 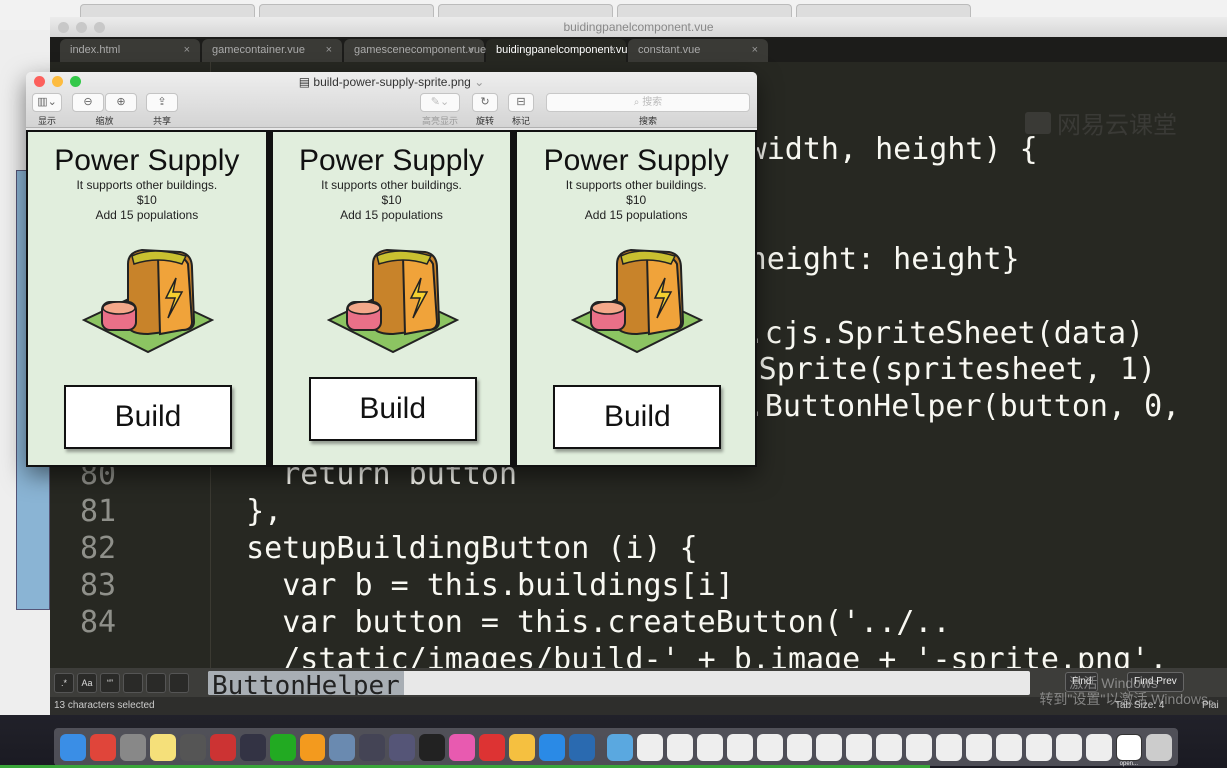 What do you see at coordinates (282, 747) in the screenshot?
I see `dock-sync-icon` at bounding box center [282, 747].